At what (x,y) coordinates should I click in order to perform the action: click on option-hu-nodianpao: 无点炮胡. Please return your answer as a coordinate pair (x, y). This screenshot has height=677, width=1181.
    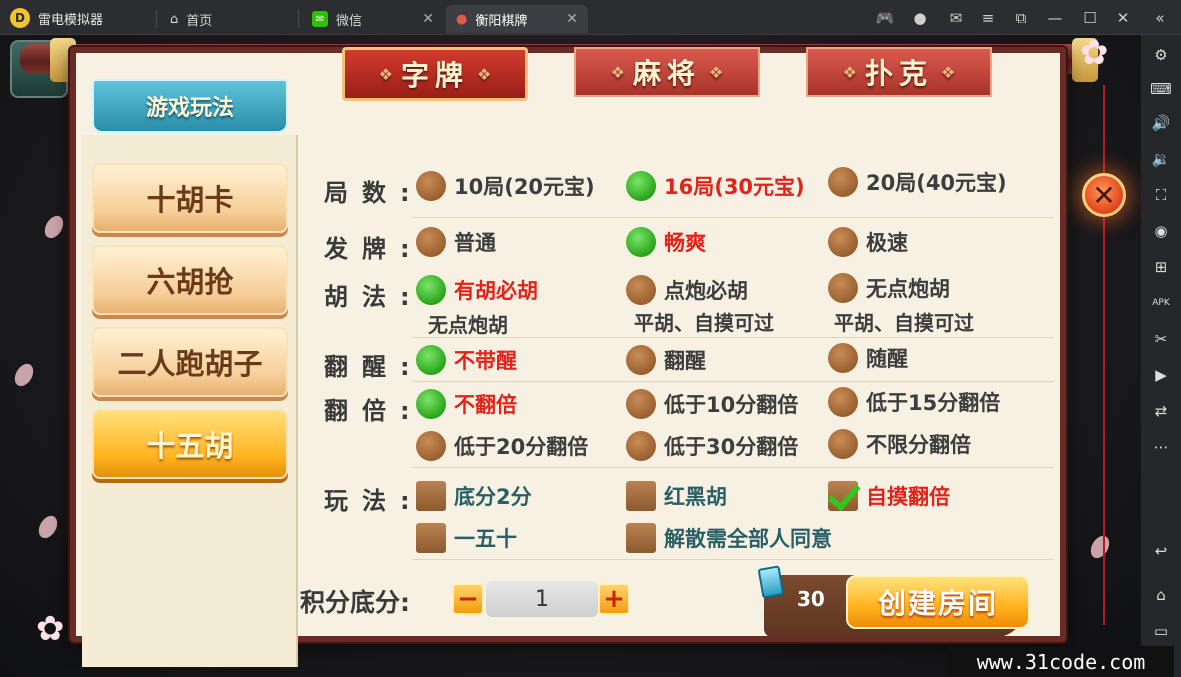
    Looking at the image, I should click on (889, 288).